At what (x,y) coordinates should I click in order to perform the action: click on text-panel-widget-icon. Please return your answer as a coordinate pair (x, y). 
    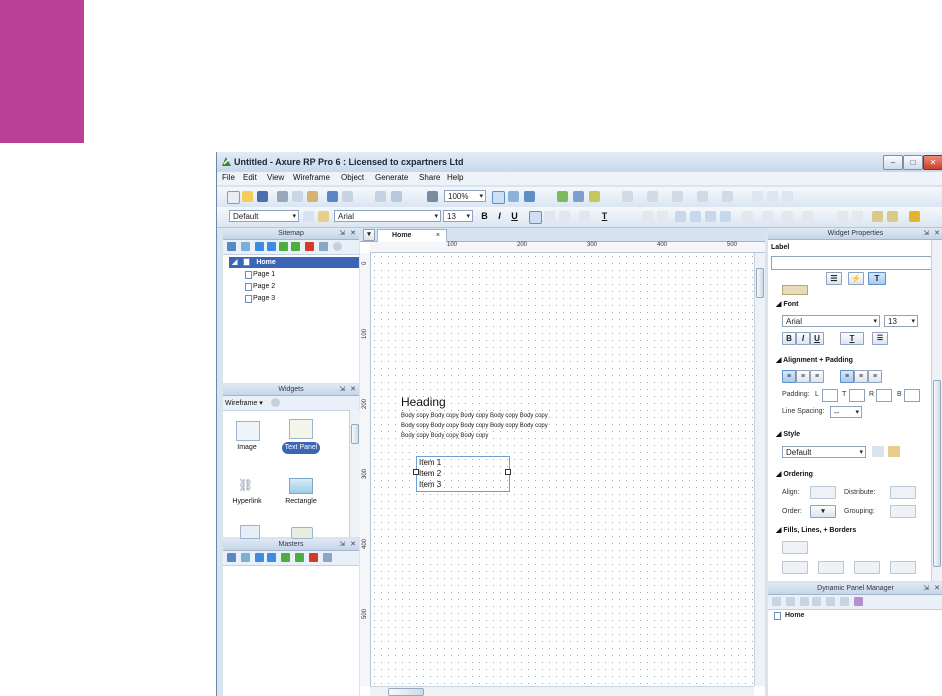
    Looking at the image, I should click on (301, 429).